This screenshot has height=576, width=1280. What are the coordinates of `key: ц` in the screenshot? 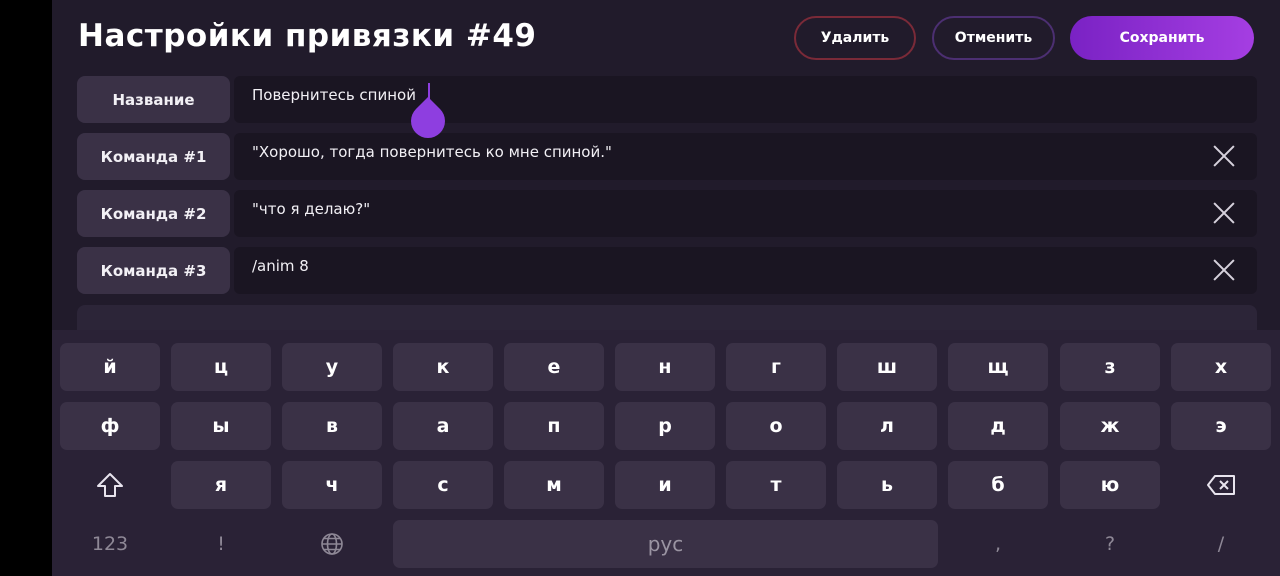 It's located at (221, 367).